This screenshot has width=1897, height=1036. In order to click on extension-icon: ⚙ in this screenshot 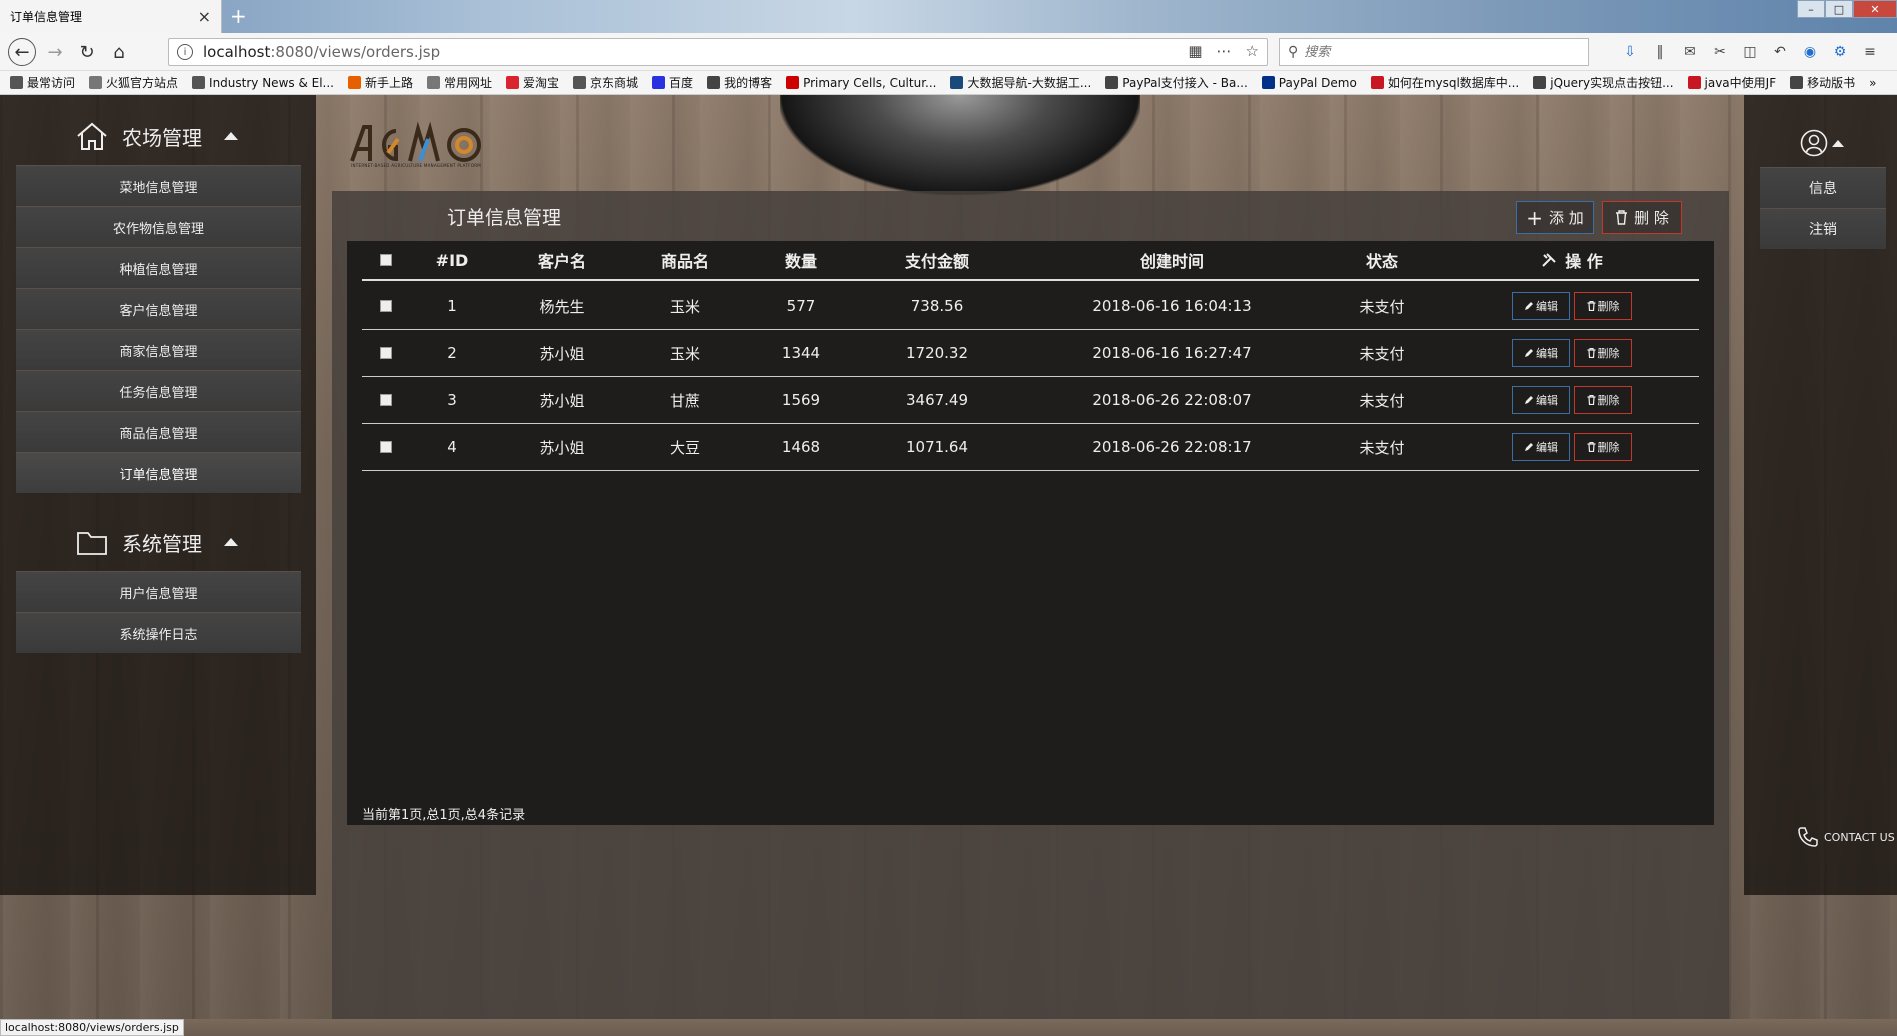, I will do `click(1840, 52)`.